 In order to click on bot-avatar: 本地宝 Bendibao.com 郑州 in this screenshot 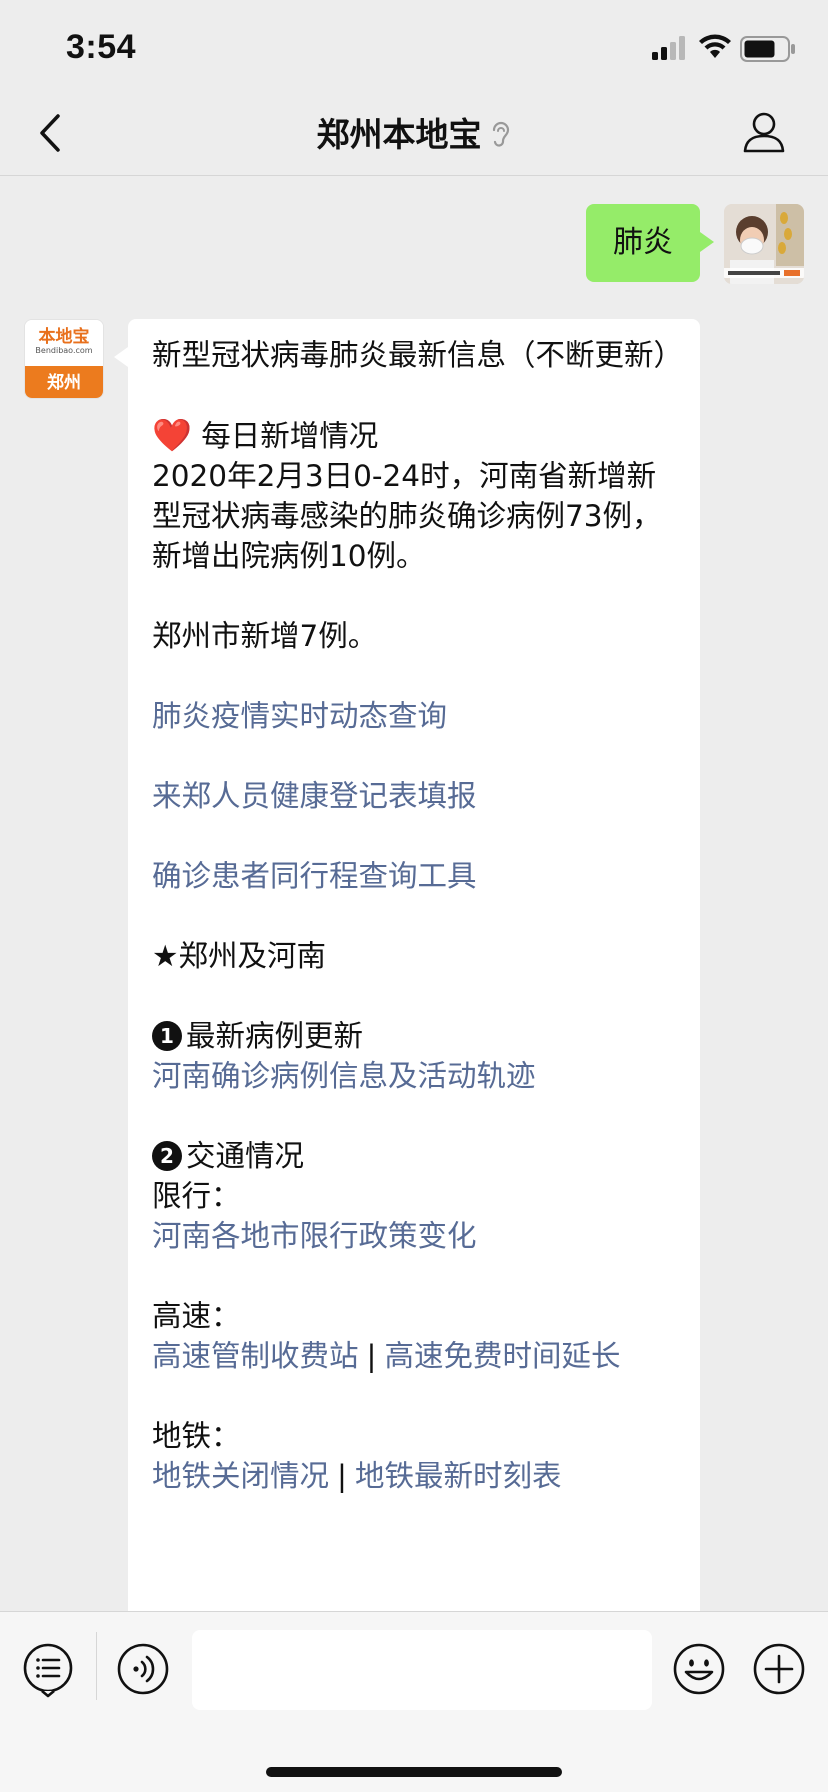, I will do `click(64, 359)`.